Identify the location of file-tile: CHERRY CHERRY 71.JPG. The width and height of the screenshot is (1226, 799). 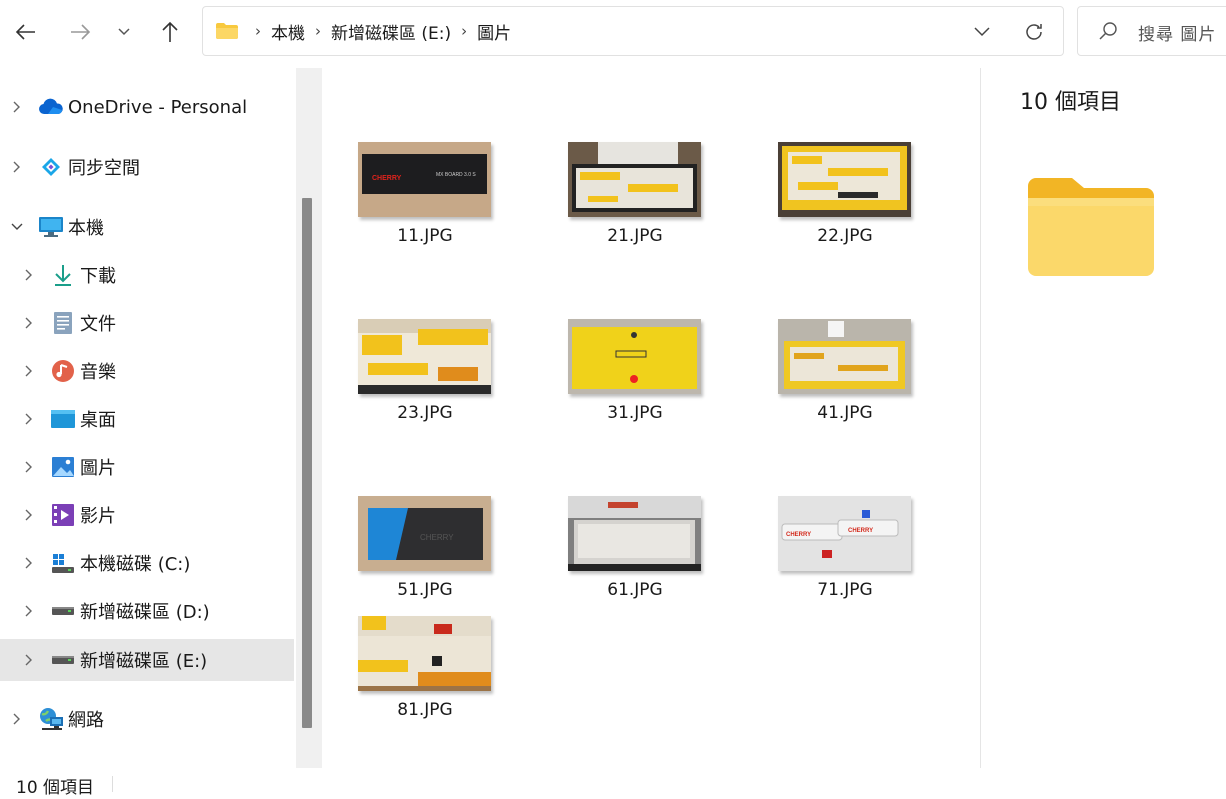
(845, 551).